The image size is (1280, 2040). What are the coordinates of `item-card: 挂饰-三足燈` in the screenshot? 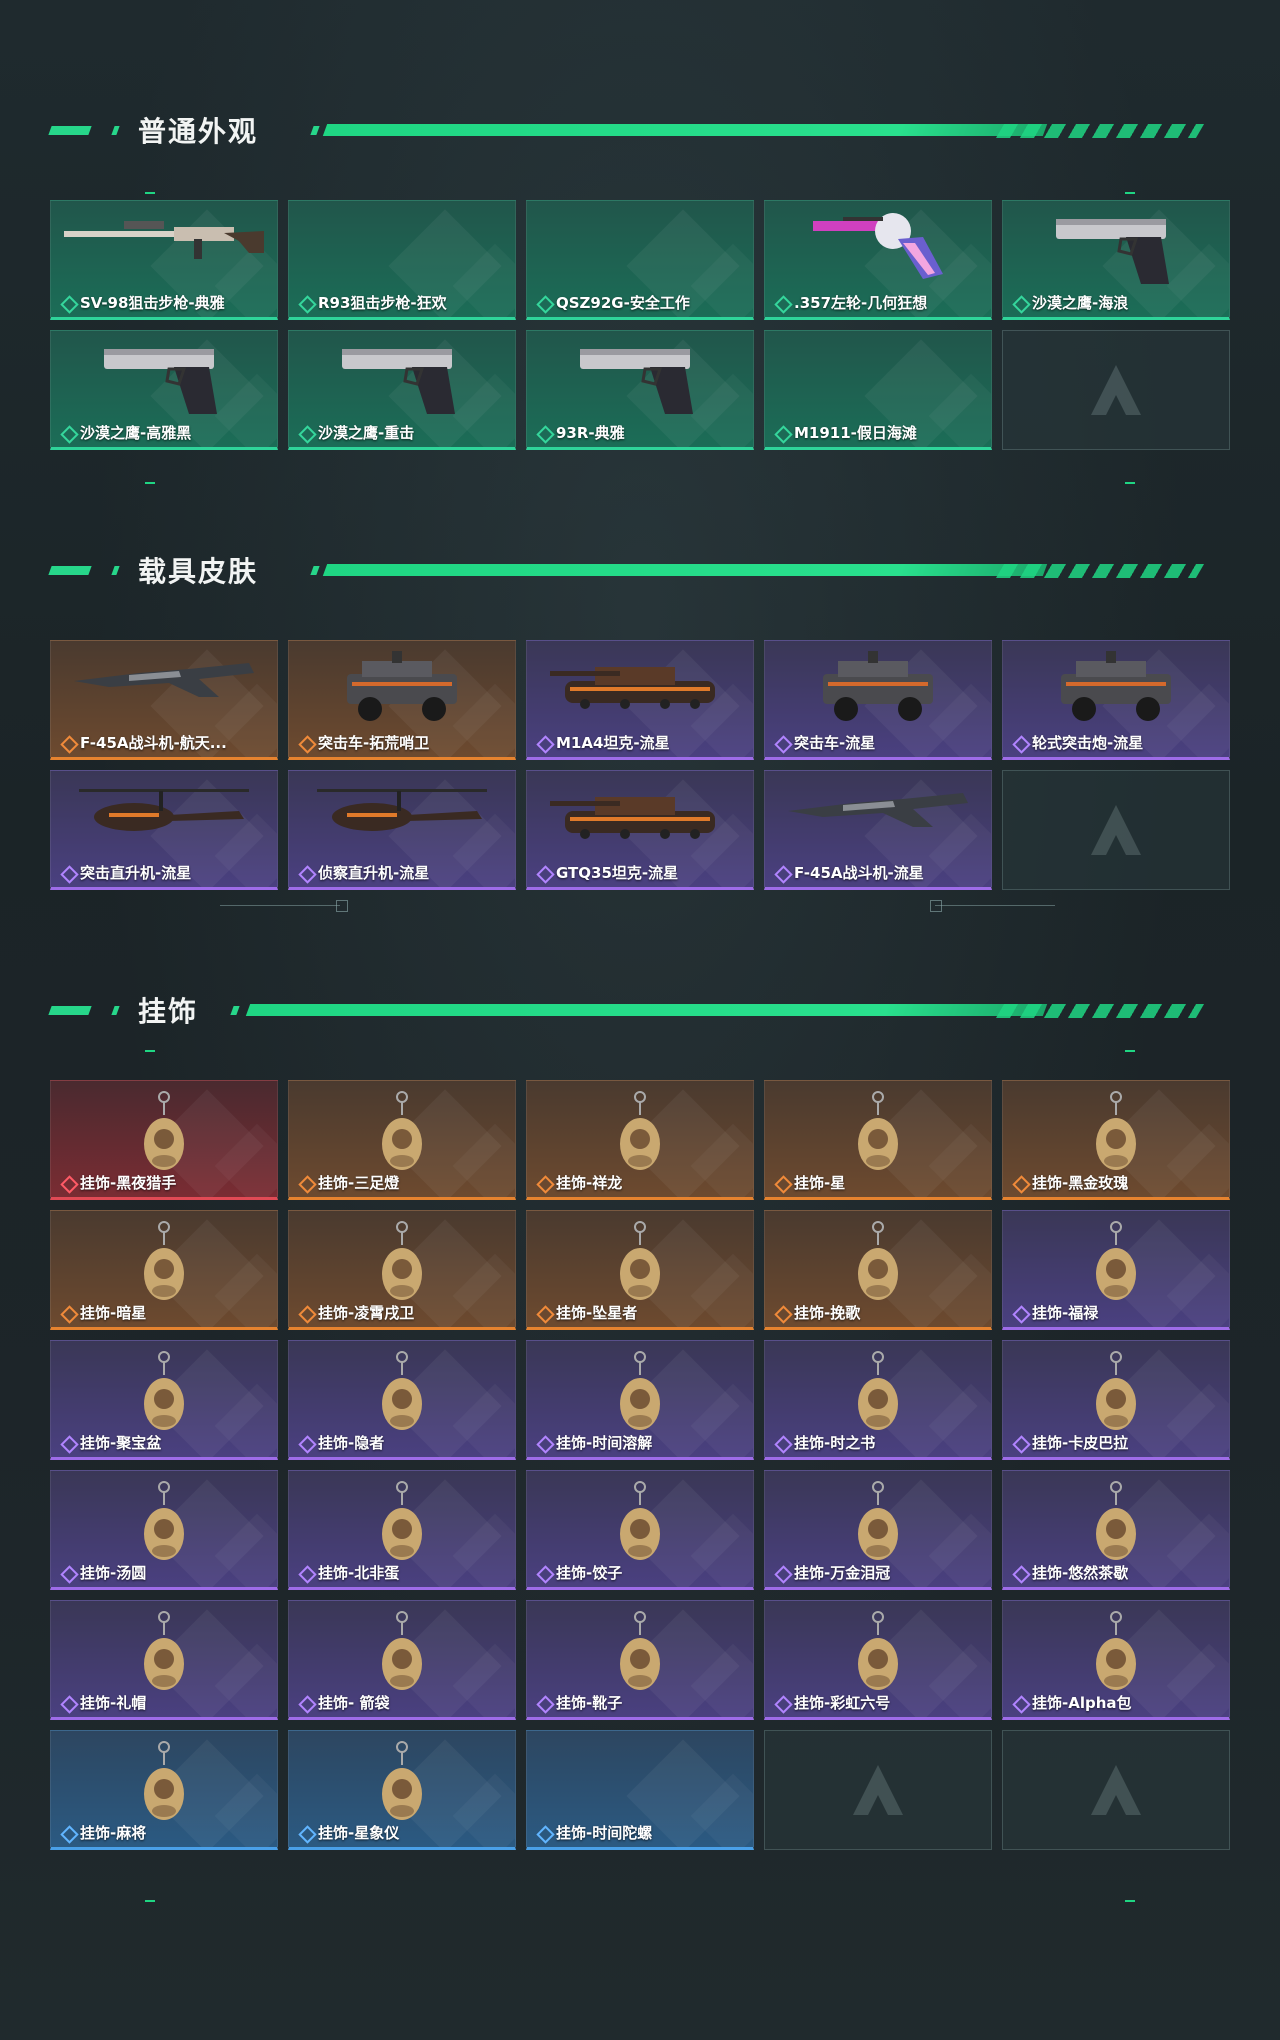 It's located at (402, 1140).